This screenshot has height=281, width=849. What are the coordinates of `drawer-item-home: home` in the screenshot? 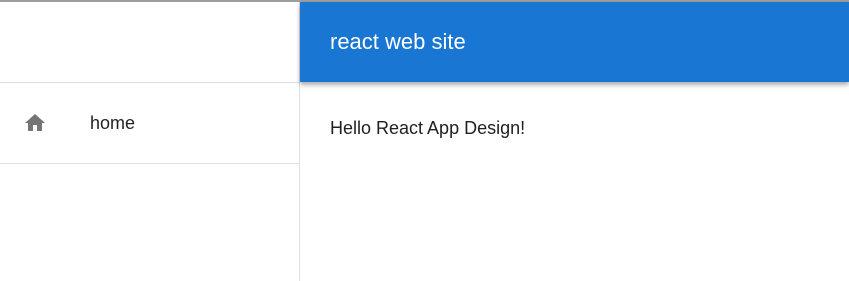 It's located at (149, 123).